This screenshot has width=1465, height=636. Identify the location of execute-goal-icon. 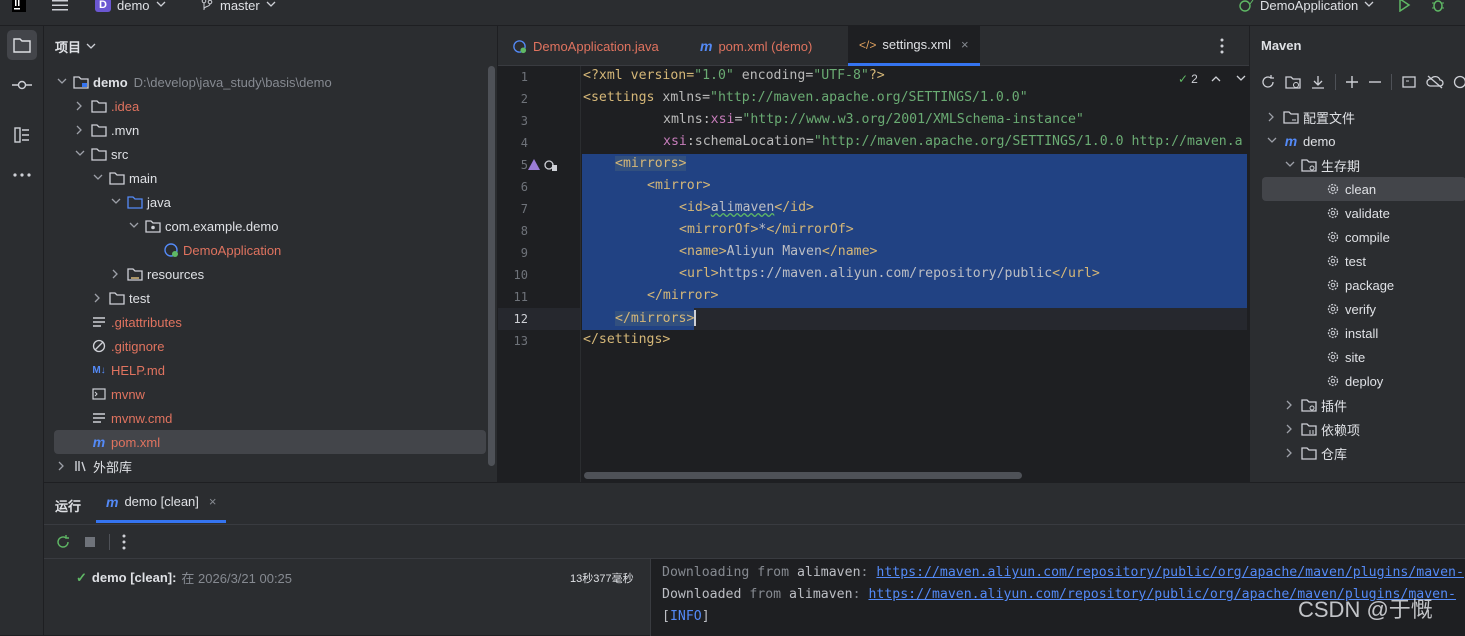
(1409, 82).